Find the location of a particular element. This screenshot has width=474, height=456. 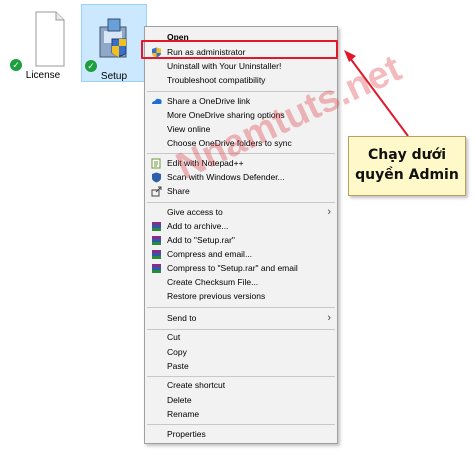

callout-box: Chạy dưới quyền Admin is located at coordinates (407, 166).